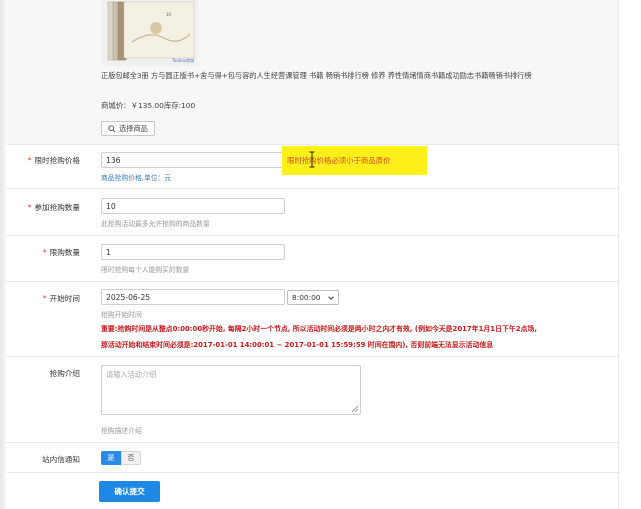 The height and width of the screenshot is (509, 641). Describe the element at coordinates (131, 374) in the screenshot. I see `intro-placeholder: 请输入活动介绍` at that location.